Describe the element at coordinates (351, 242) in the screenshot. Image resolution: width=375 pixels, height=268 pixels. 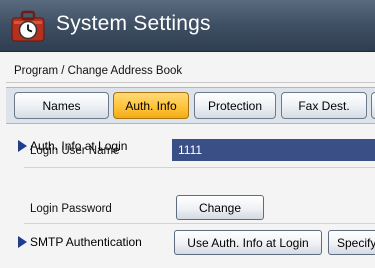
I see `specify-button: Specify` at that location.